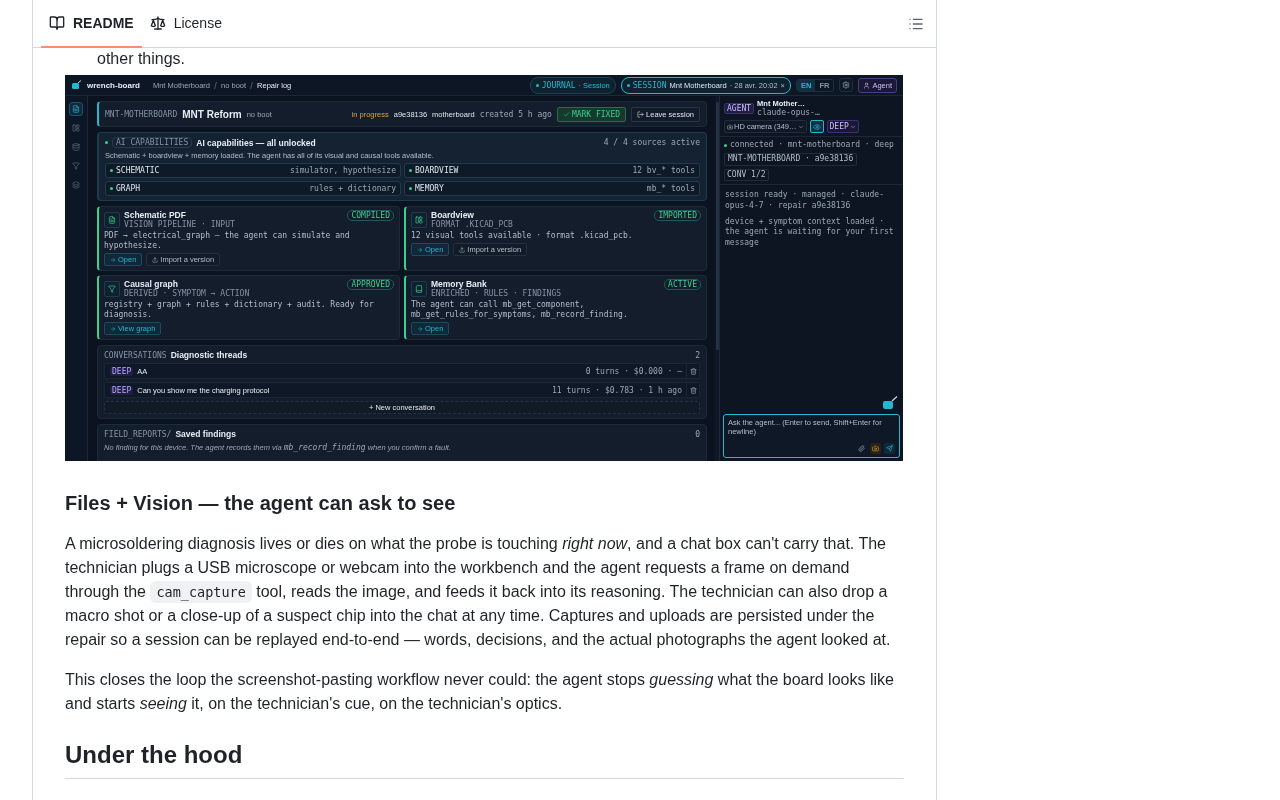 This screenshot has height=800, width=1280. I want to click on attach-button, so click(861, 448).